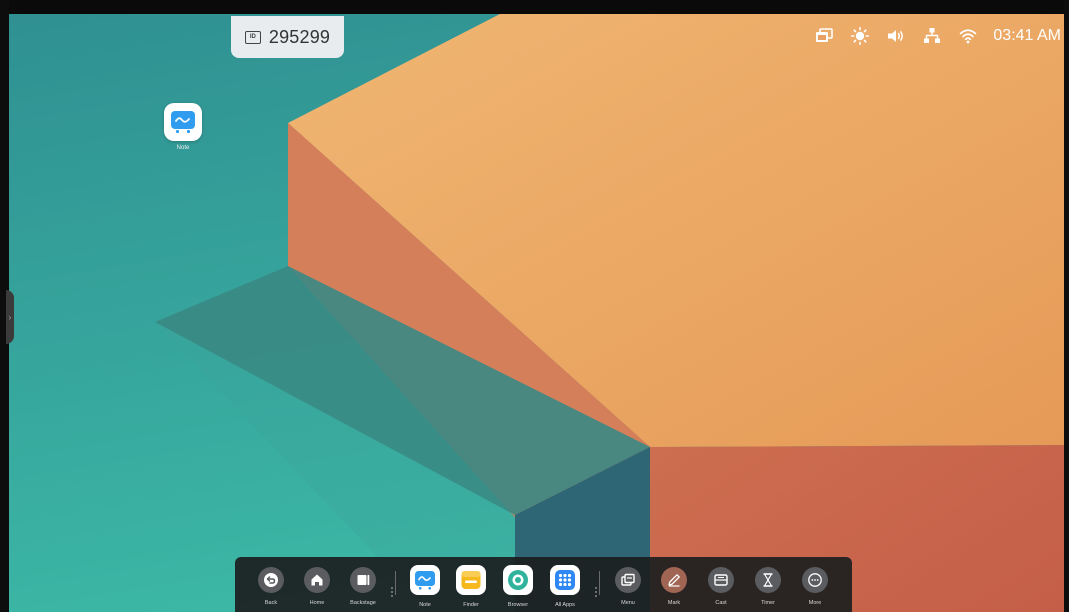 The image size is (1069, 612). I want to click on dock-note-app: Note, so click(425, 586).